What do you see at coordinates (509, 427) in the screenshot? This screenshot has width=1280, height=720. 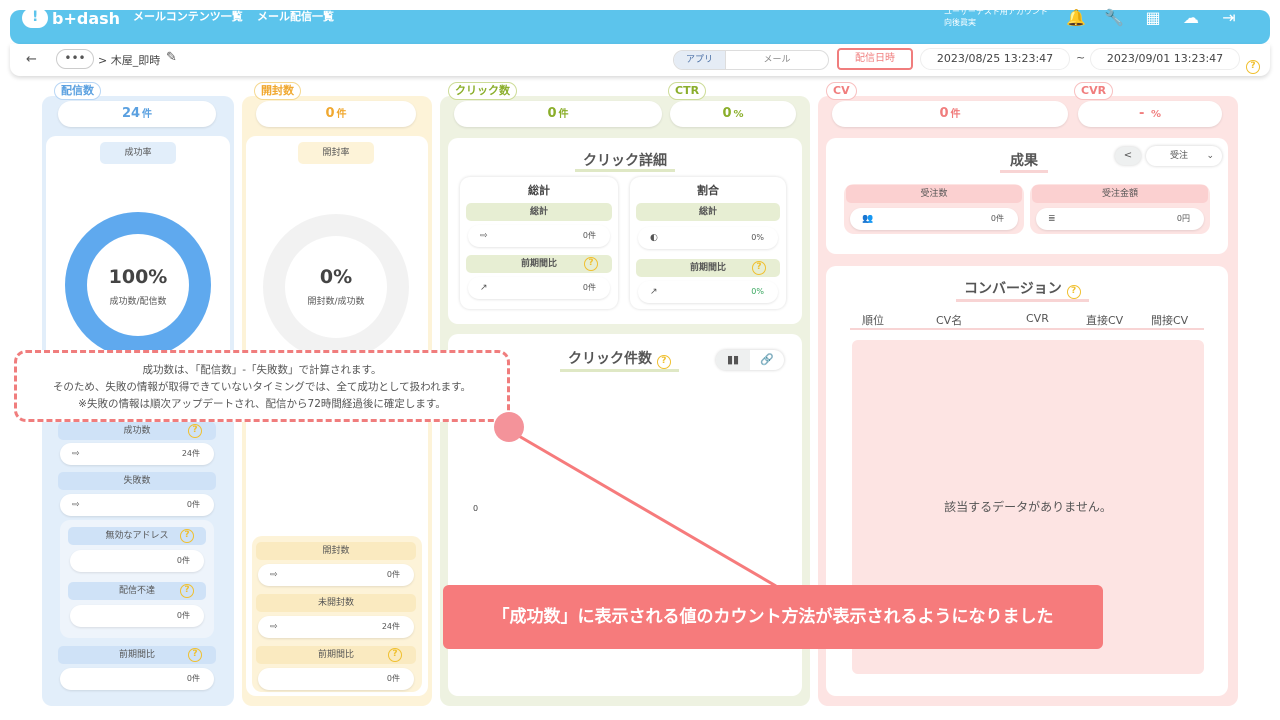 I see `callout-dot` at bounding box center [509, 427].